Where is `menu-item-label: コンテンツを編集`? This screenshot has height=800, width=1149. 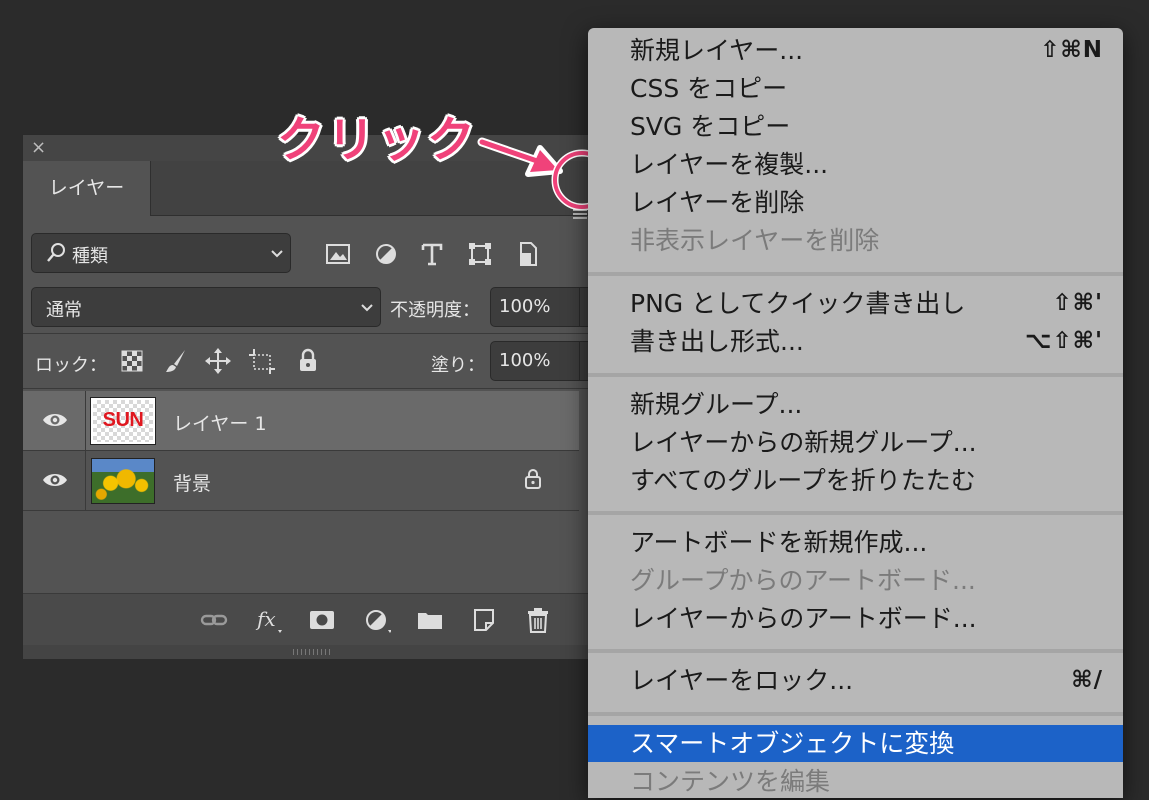
menu-item-label: コンテンツを編集 is located at coordinates (730, 781).